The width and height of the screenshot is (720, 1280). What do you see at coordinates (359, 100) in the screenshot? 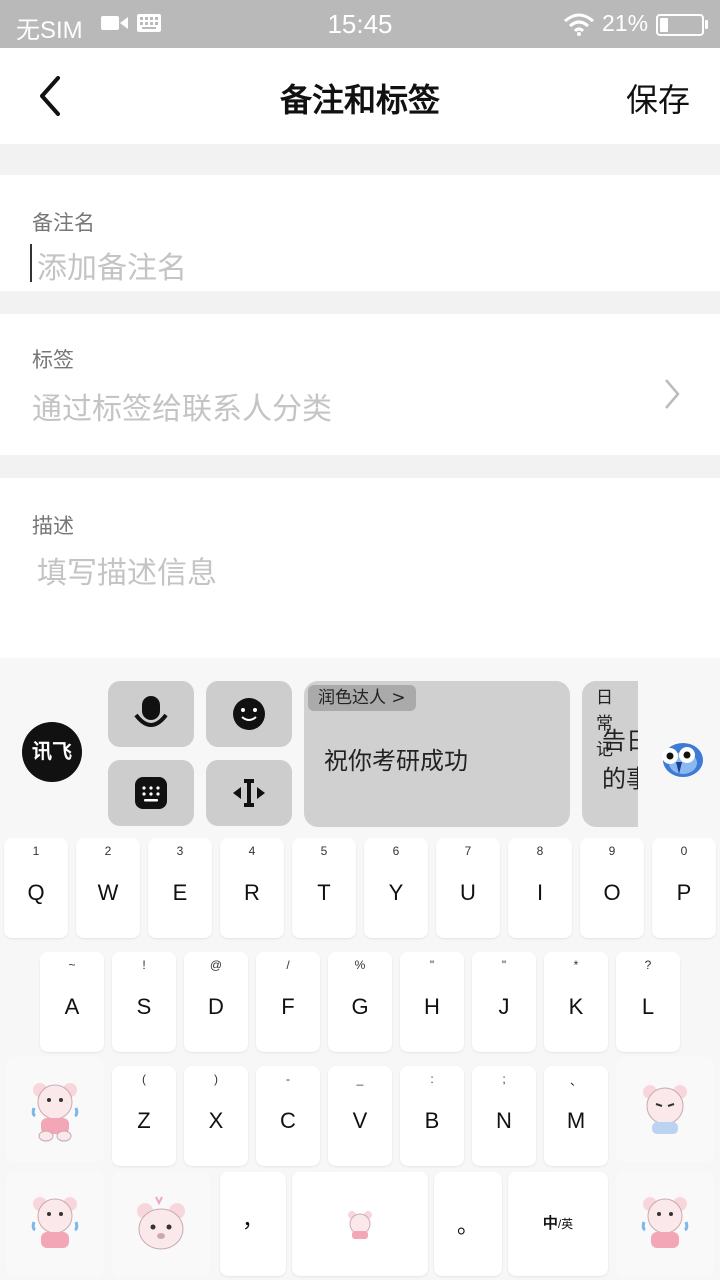
I see `page-title: 备注和标签` at bounding box center [359, 100].